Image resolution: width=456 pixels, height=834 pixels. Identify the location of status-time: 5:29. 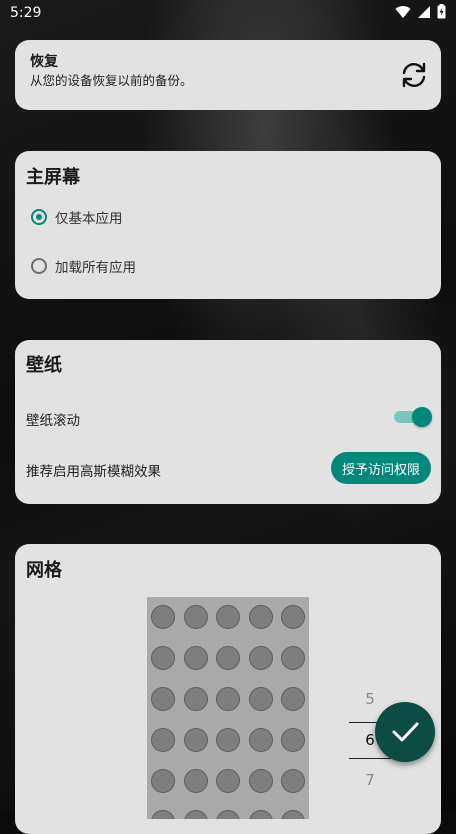
(26, 13).